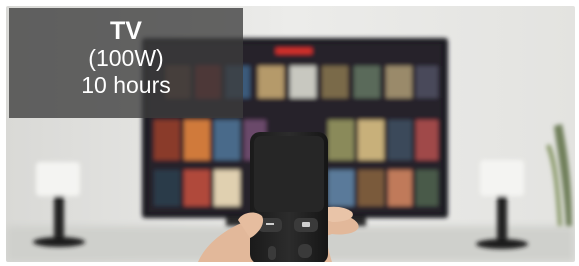 The height and width of the screenshot is (266, 579). Describe the element at coordinates (126, 58) in the screenshot. I see `power-rating: (100W)` at that location.